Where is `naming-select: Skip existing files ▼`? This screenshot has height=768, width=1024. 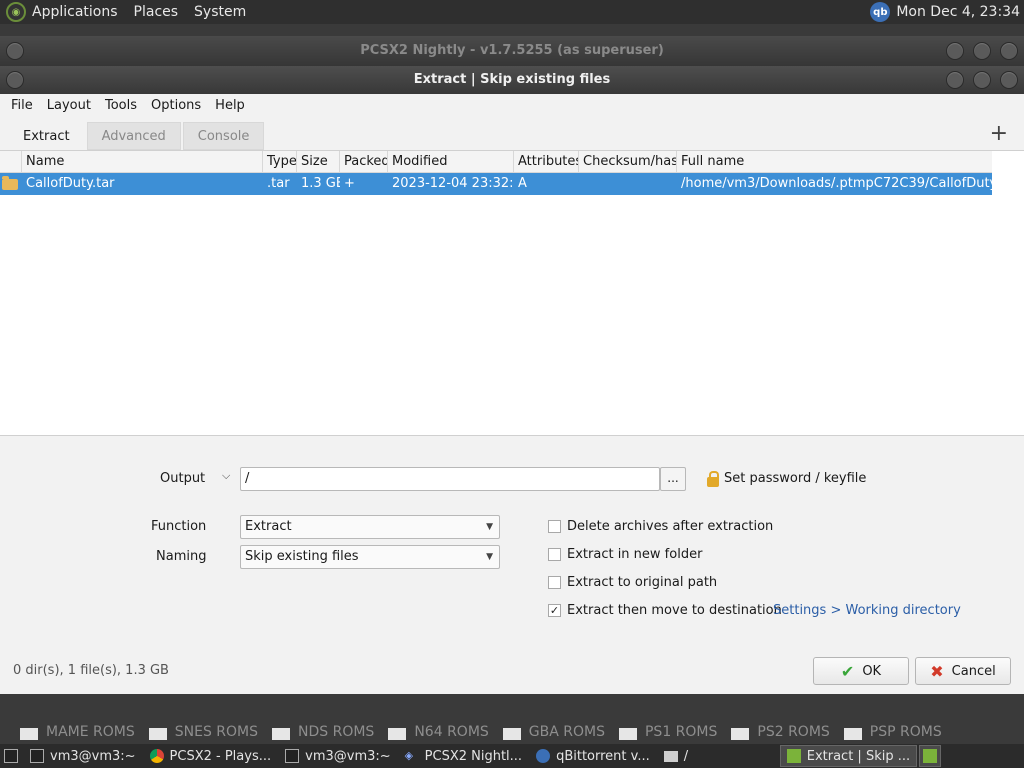
naming-select: Skip existing files ▼ is located at coordinates (370, 557).